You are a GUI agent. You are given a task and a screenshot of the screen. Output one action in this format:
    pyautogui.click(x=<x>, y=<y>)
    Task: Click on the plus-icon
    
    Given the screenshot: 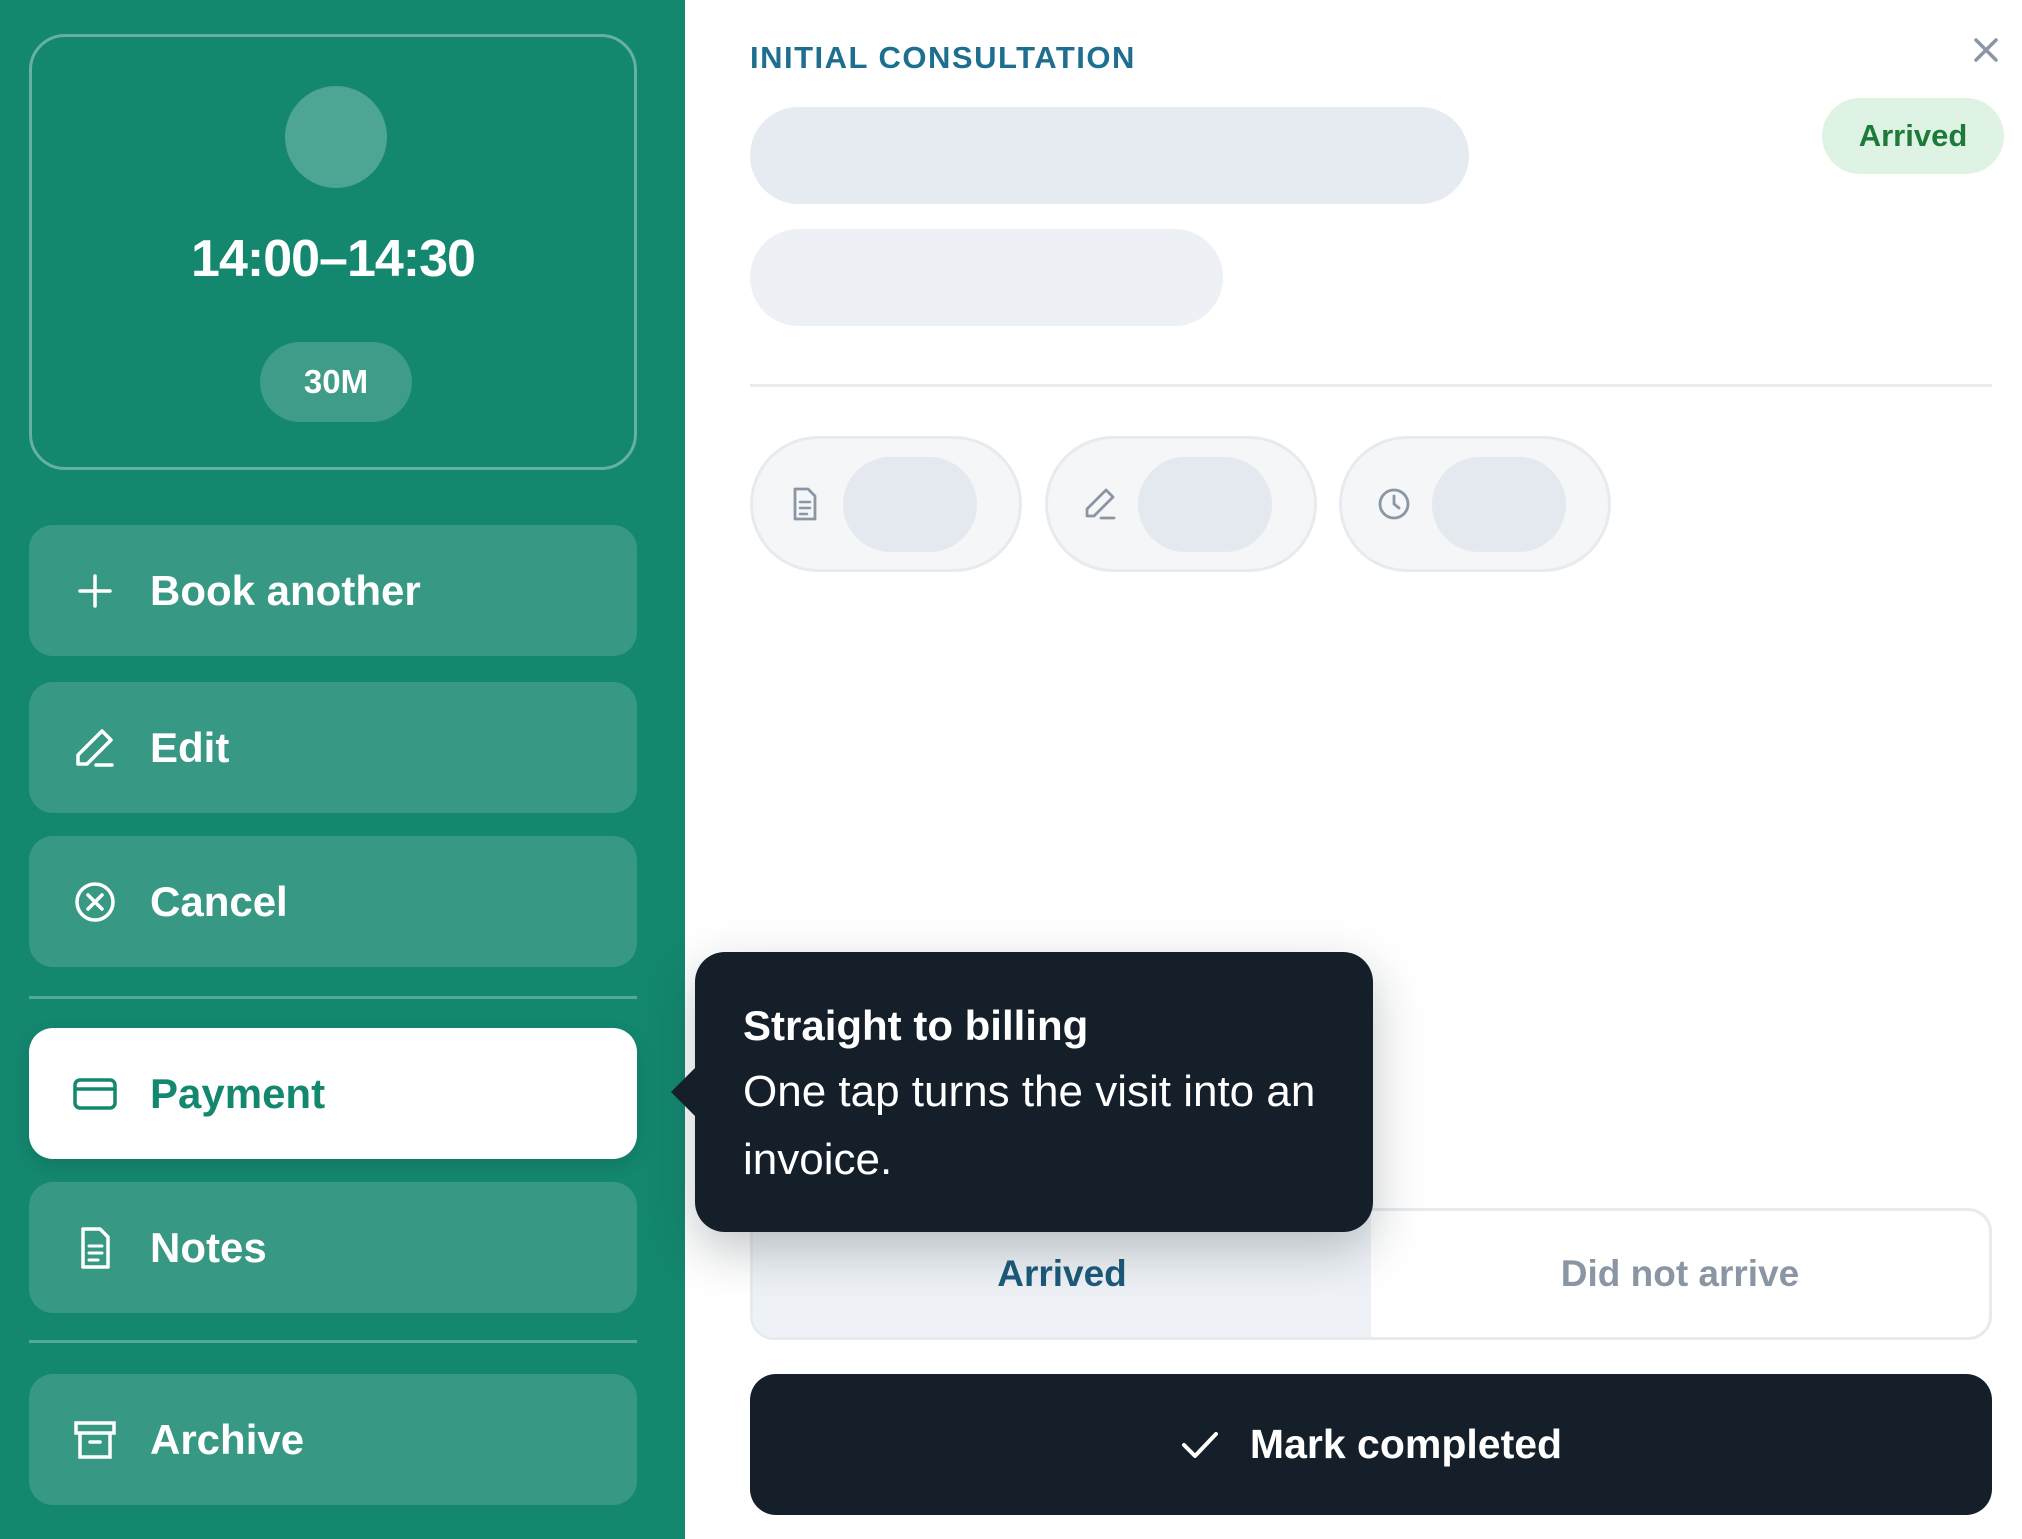 What is the action you would take?
    pyautogui.click(x=95, y=591)
    